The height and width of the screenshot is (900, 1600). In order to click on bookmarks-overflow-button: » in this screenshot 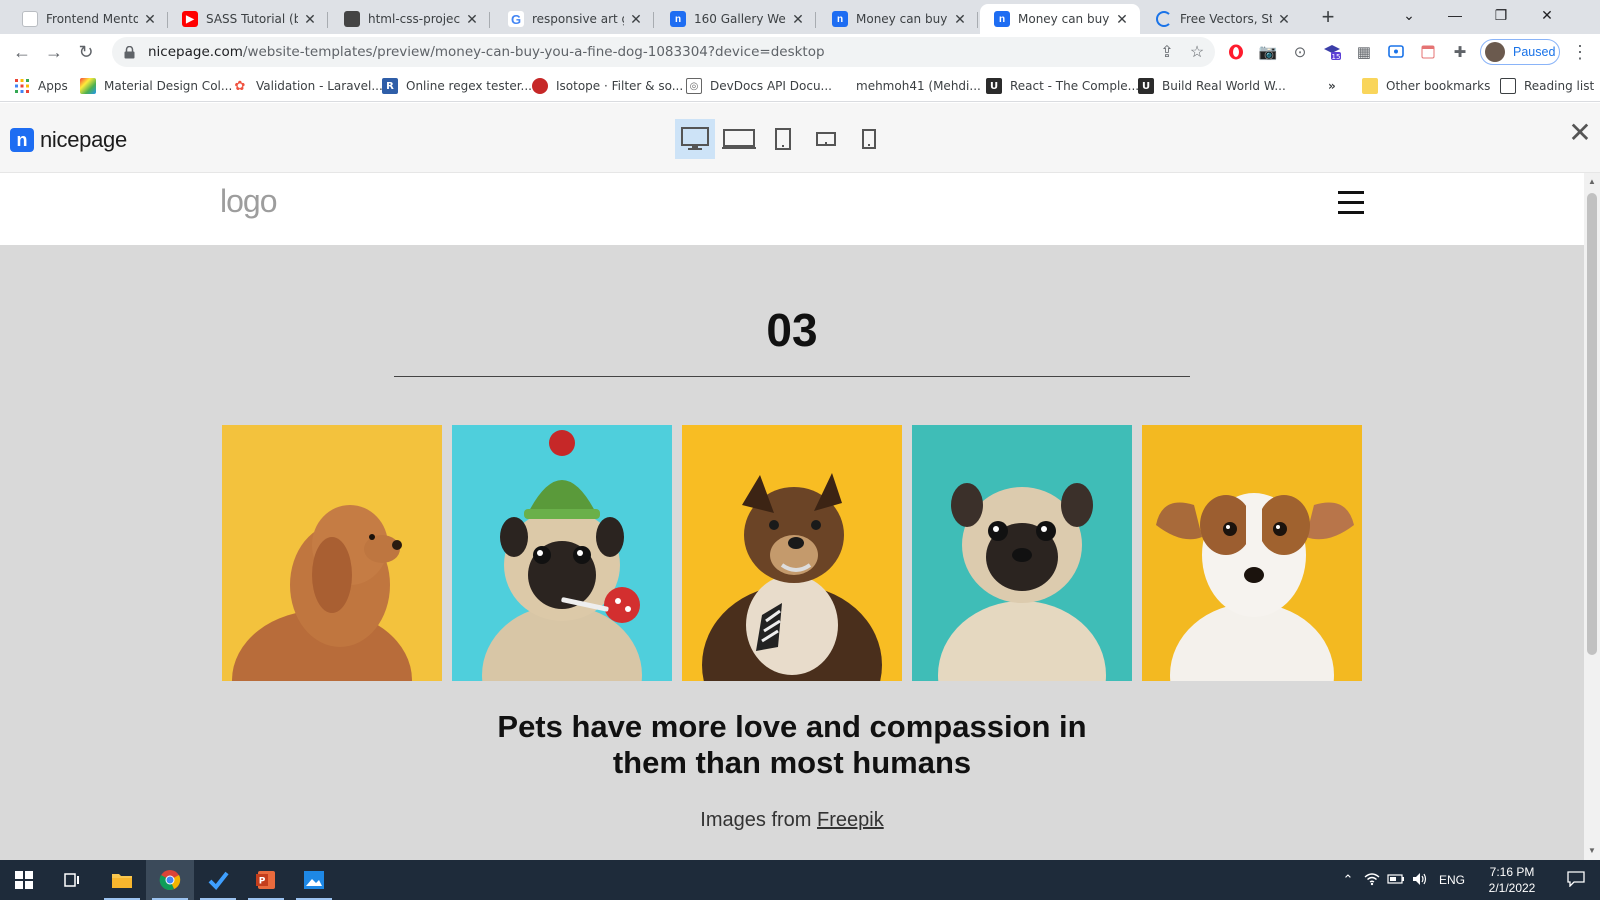, I will do `click(1332, 86)`.